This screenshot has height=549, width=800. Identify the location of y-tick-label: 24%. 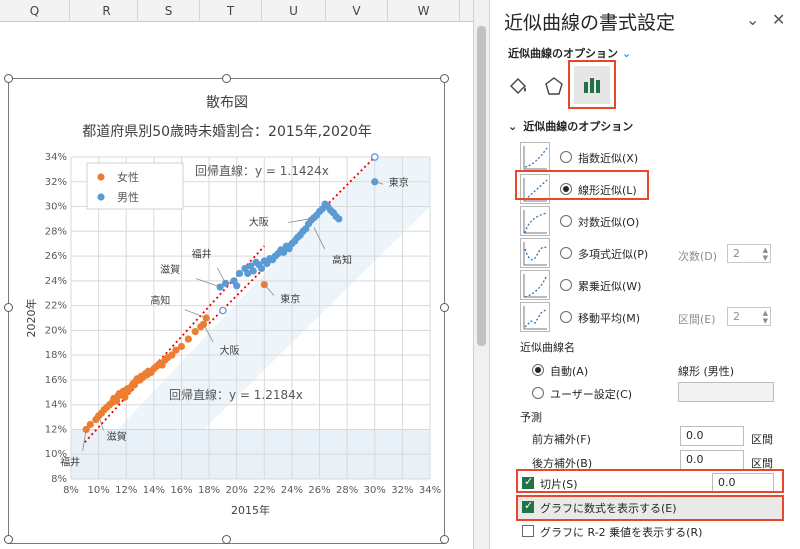
(56, 281).